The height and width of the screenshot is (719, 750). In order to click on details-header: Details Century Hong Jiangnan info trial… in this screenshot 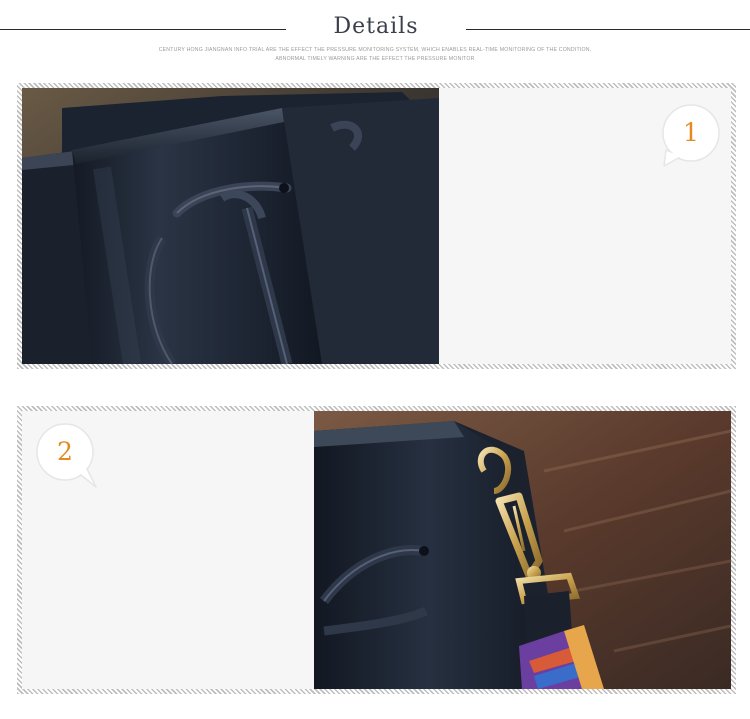, I will do `click(375, 36)`.